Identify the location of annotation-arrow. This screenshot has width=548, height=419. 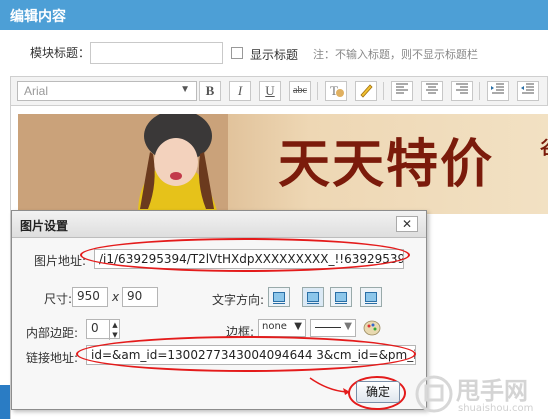
(330, 386).